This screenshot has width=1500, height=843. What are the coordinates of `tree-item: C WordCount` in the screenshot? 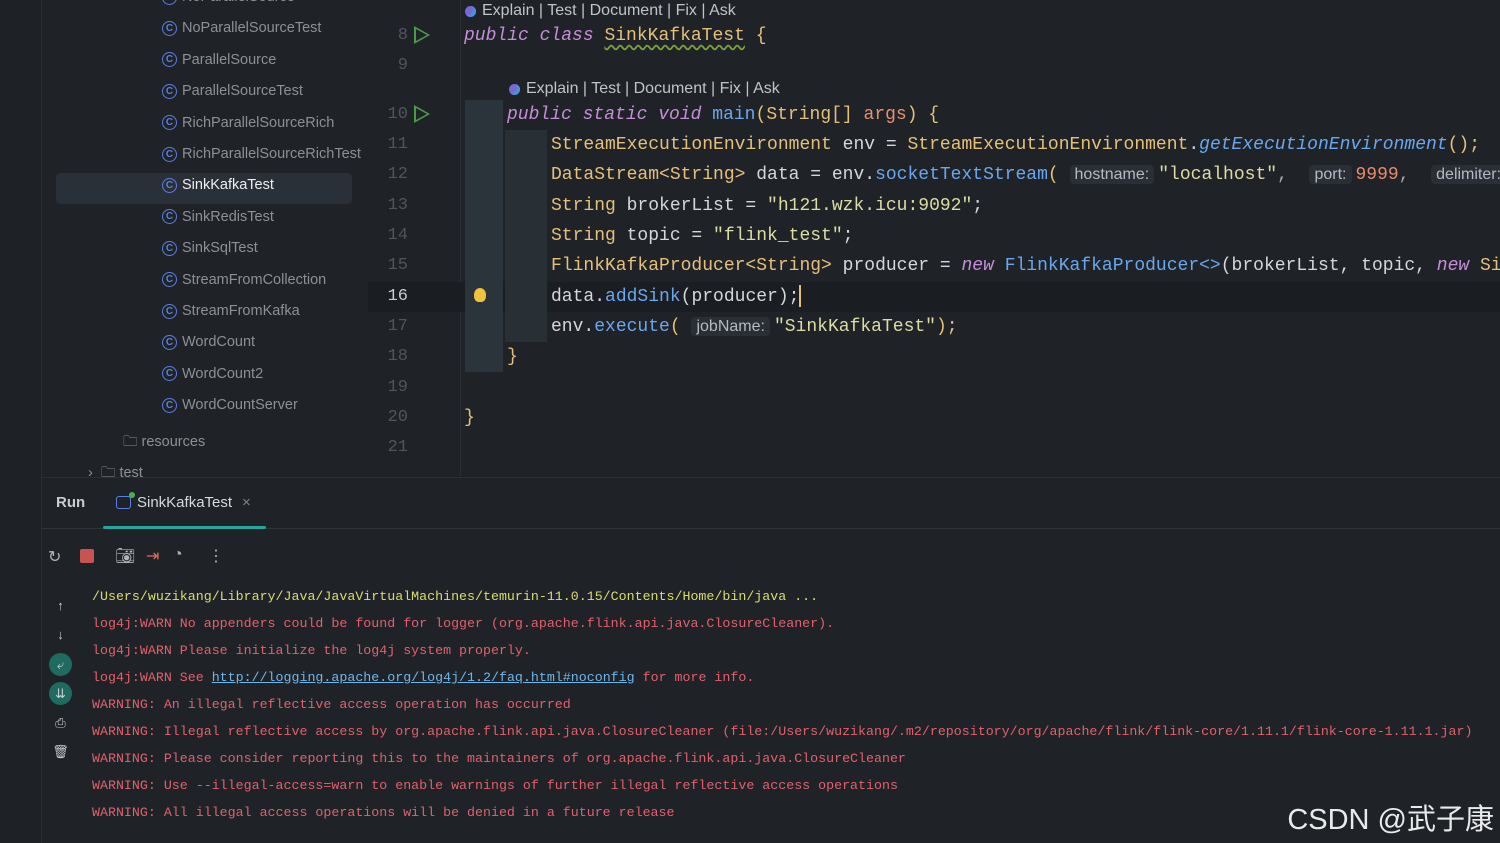 It's located at (208, 342).